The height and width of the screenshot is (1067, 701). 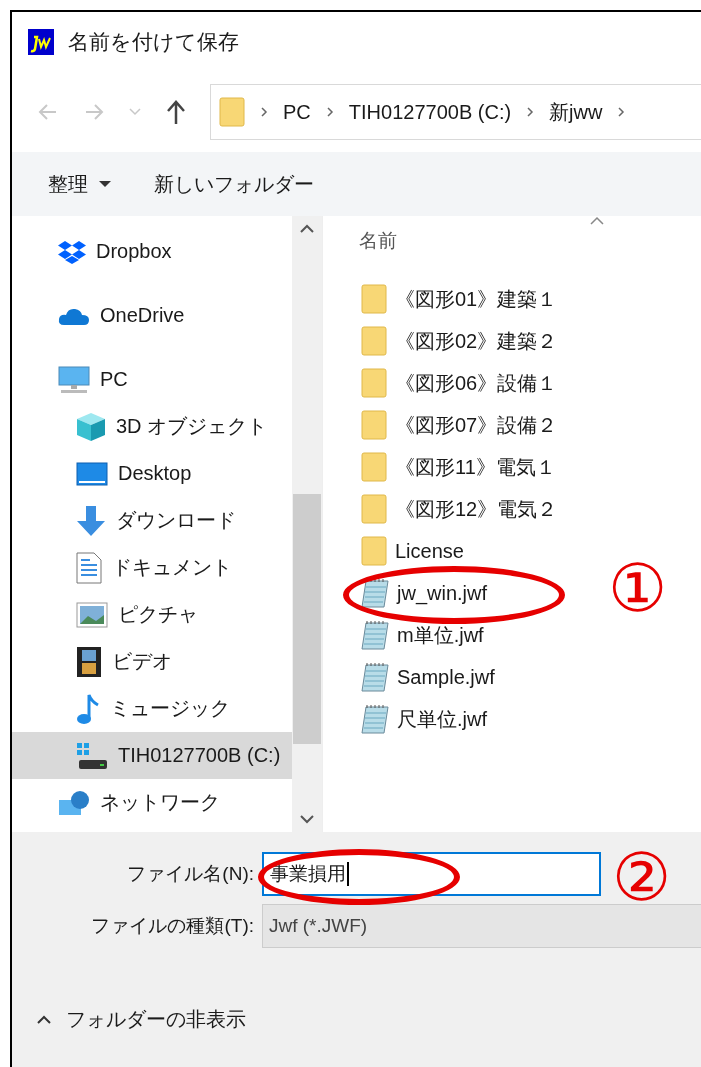 What do you see at coordinates (476, 299) in the screenshot?
I see `file-name: 《図形01》建築１` at bounding box center [476, 299].